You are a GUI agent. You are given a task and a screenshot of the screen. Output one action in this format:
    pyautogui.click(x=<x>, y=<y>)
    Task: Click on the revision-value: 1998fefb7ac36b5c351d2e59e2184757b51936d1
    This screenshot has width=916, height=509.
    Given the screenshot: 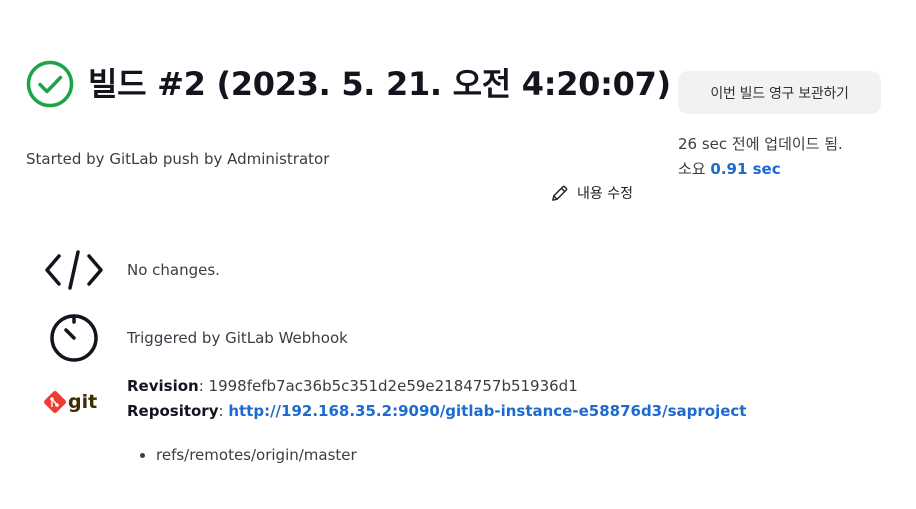 What is the action you would take?
    pyautogui.click(x=393, y=386)
    